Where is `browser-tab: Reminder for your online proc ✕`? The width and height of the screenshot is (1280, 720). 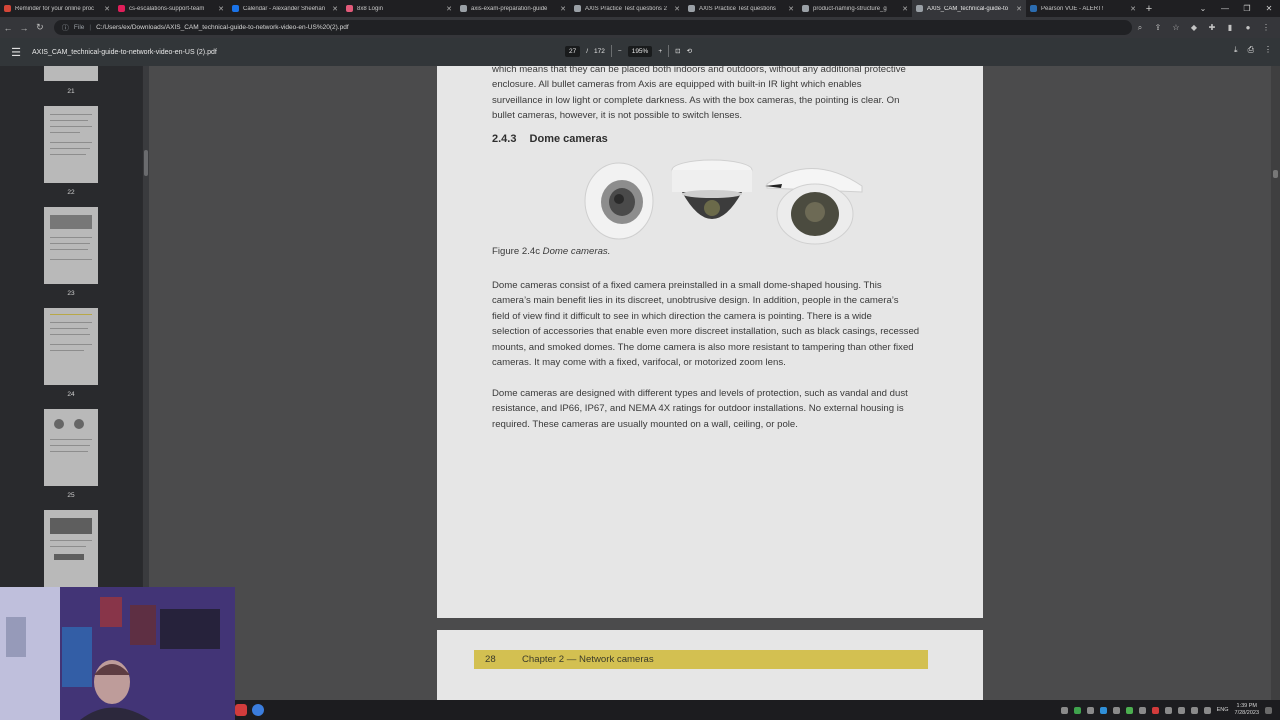 browser-tab: Reminder for your online proc ✕ is located at coordinates (57, 8).